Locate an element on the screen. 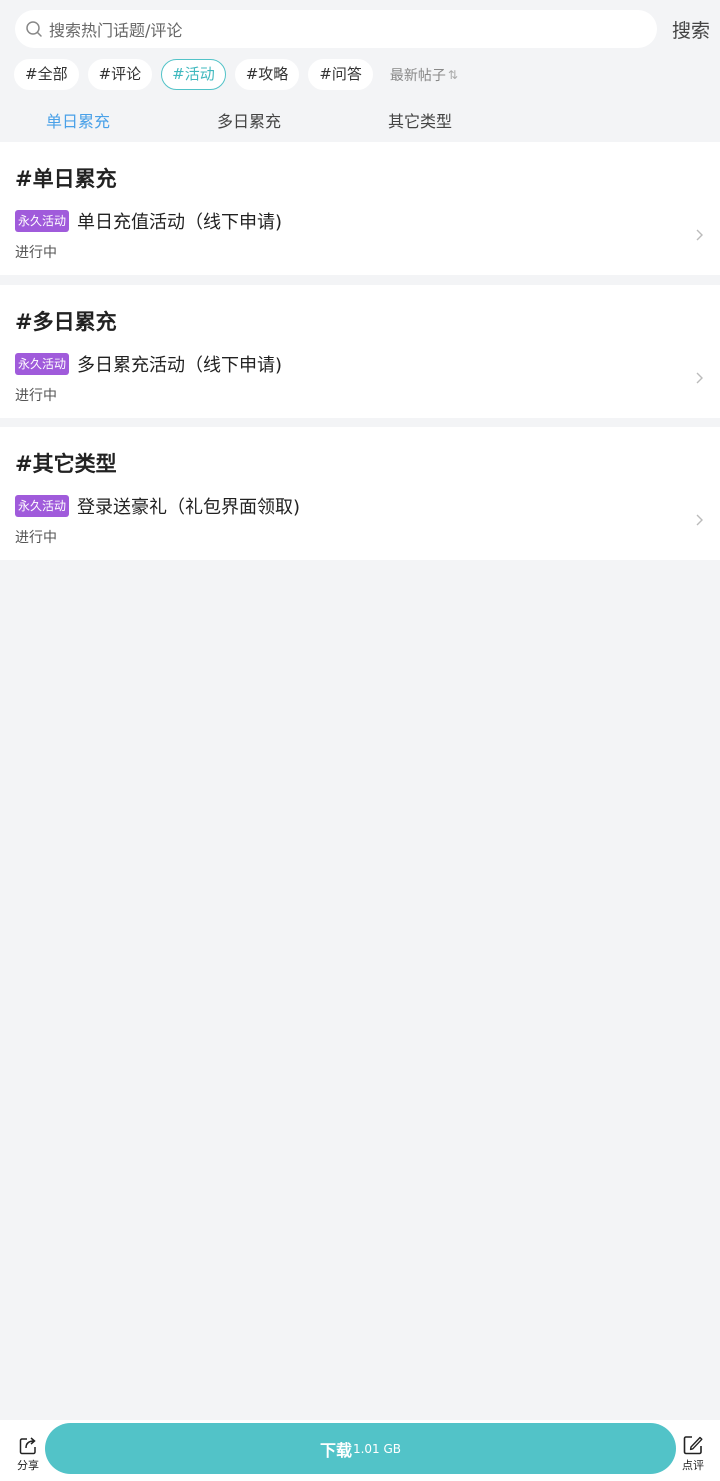  tab-single-day: 单日累充 is located at coordinates (78, 120).